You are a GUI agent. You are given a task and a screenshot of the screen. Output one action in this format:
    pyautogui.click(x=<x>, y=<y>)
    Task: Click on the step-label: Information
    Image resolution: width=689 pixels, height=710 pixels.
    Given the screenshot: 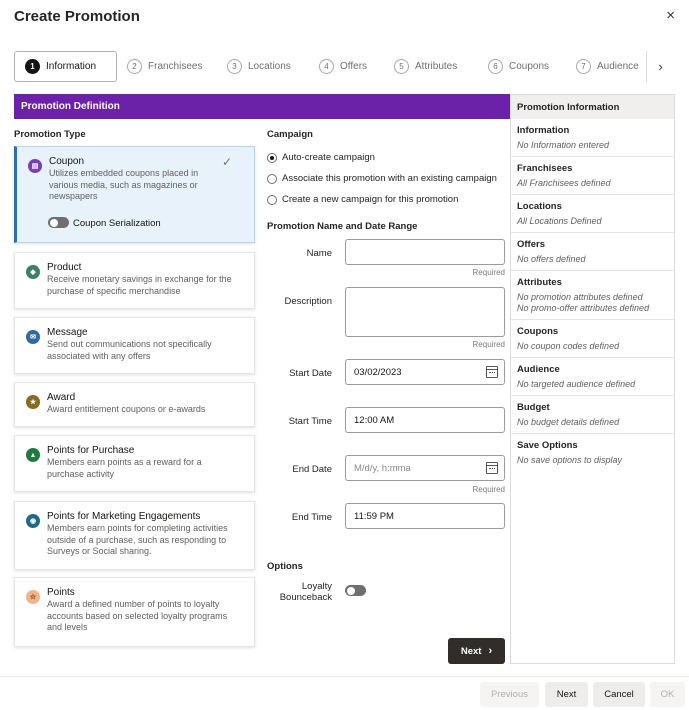 What is the action you would take?
    pyautogui.click(x=71, y=66)
    